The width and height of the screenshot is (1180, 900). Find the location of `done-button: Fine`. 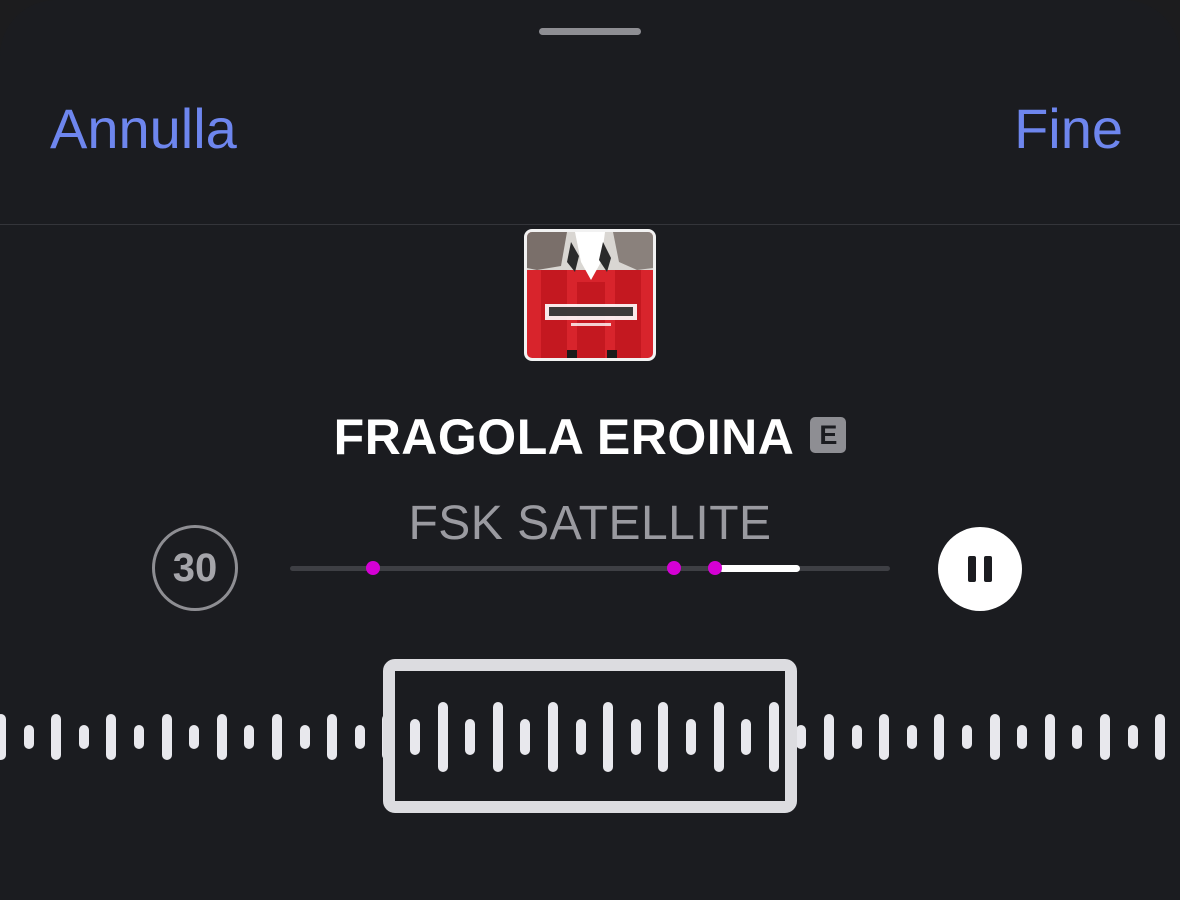

done-button: Fine is located at coordinates (1068, 129).